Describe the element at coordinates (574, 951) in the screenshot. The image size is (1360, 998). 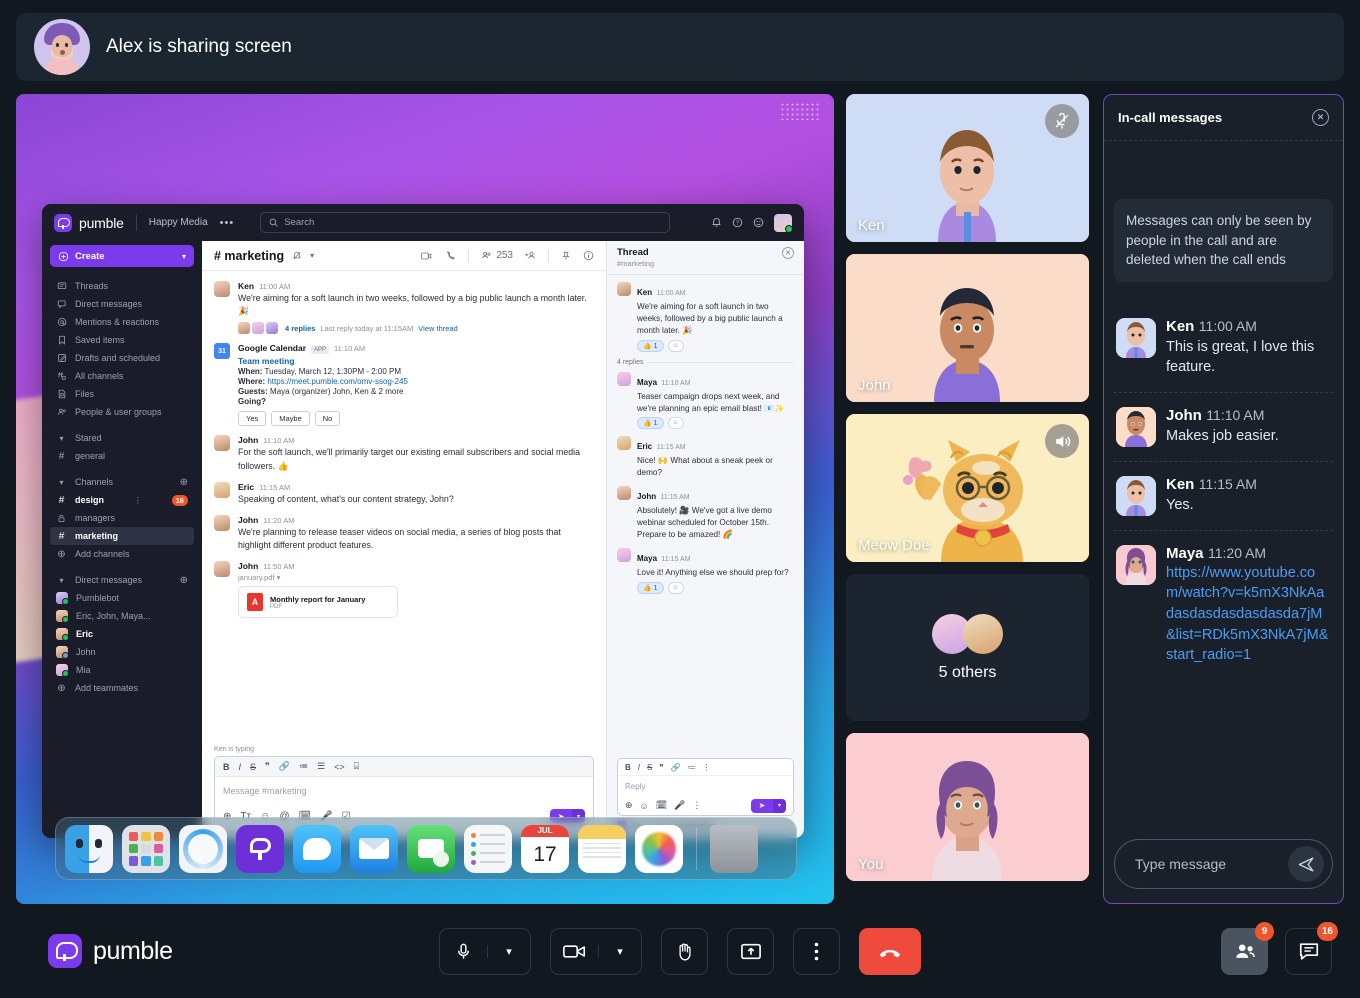
I see `camera-button` at that location.